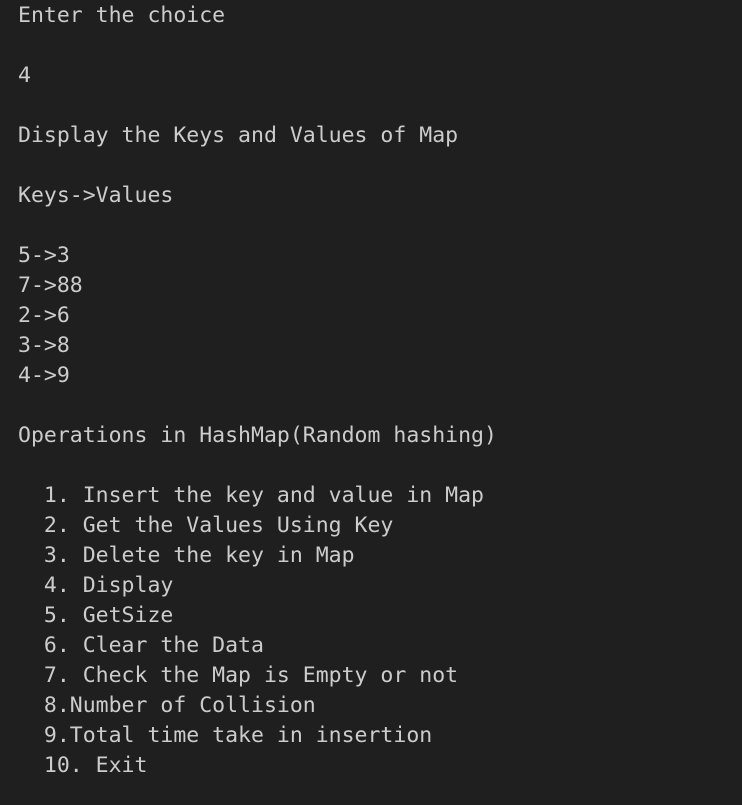 This screenshot has width=742, height=805. I want to click on menu-item: 4. Display, so click(96, 585).